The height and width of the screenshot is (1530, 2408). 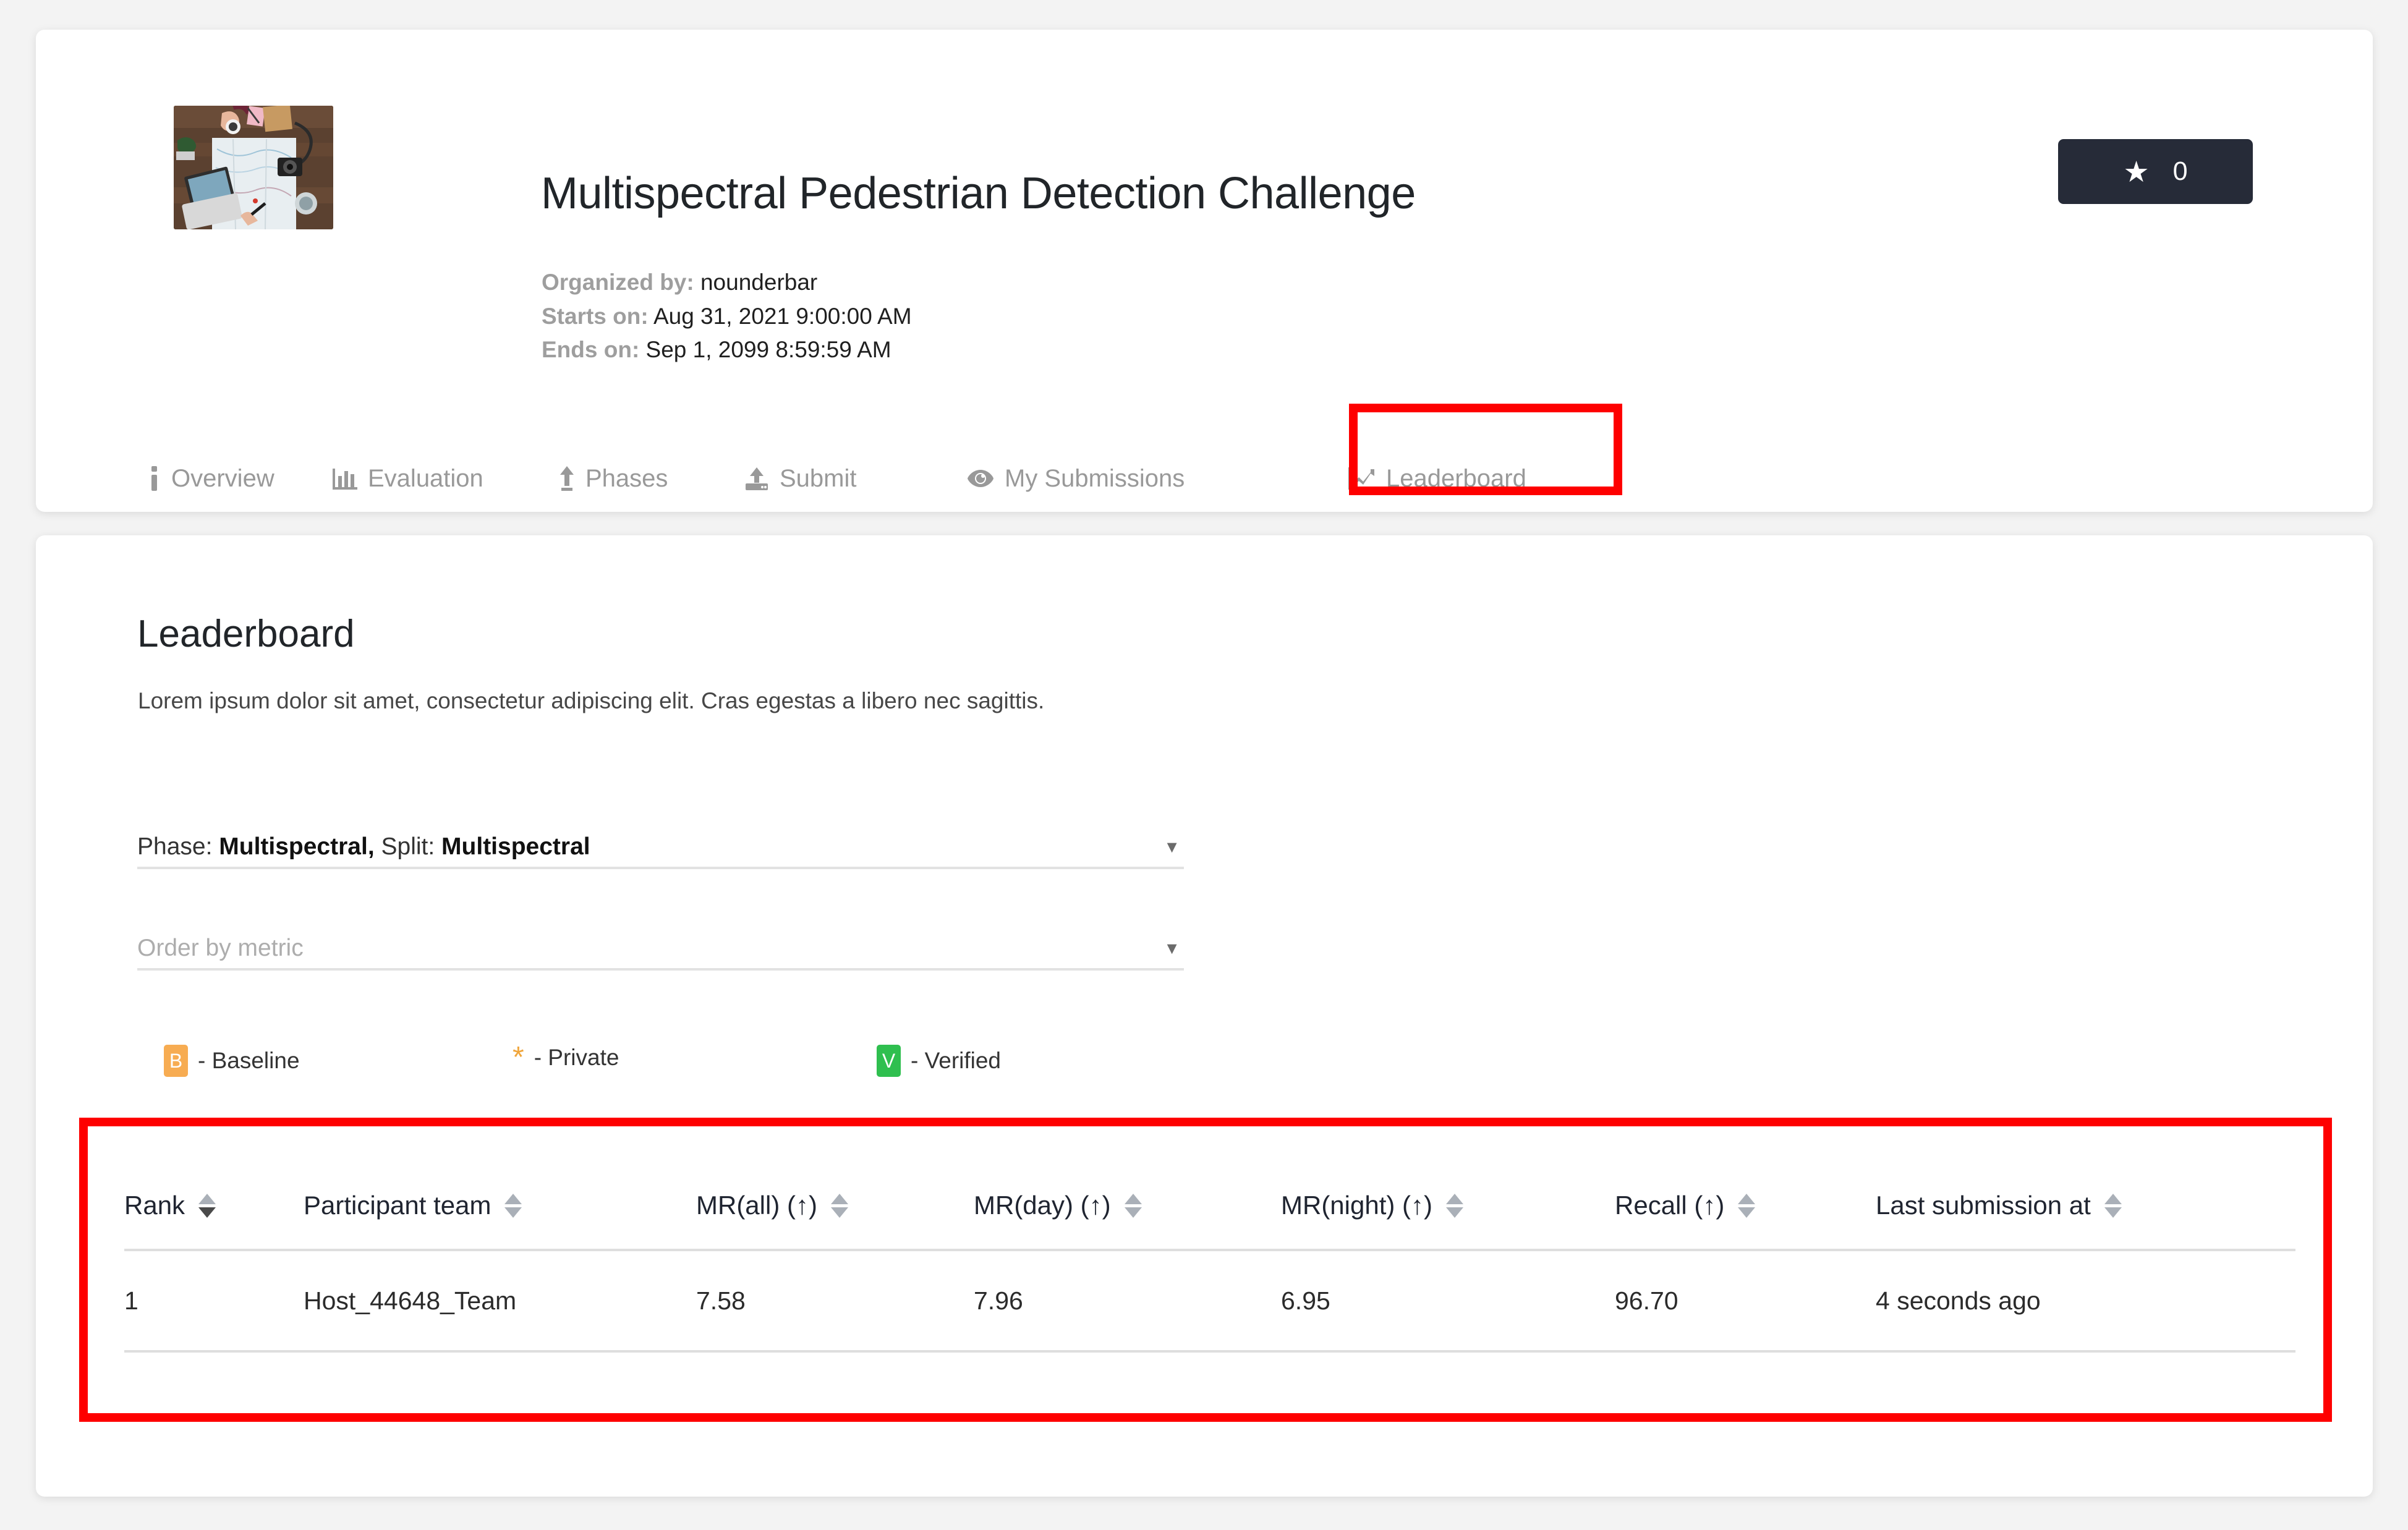 I want to click on challenge-thumbnail, so click(x=254, y=167).